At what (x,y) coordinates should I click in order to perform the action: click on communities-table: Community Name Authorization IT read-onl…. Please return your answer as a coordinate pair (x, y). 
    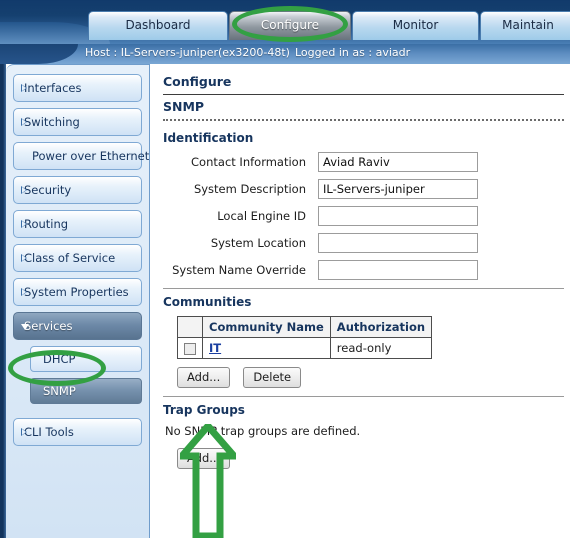
    Looking at the image, I should click on (305, 337).